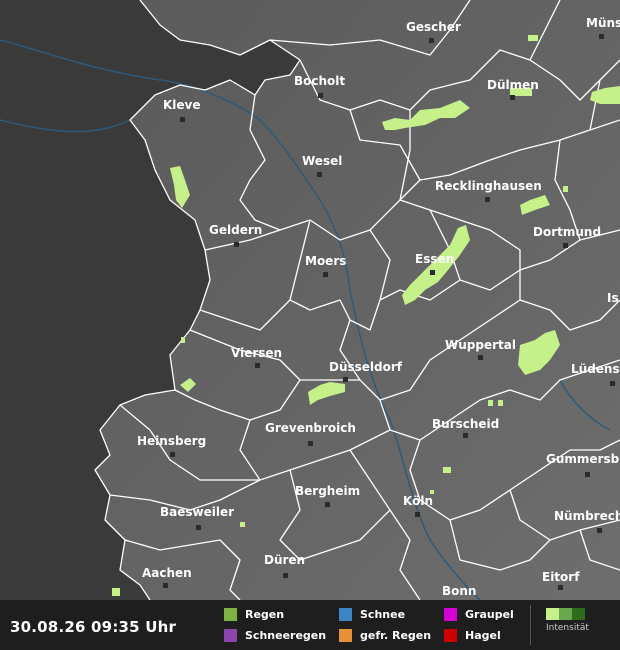  Describe the element at coordinates (483, 635) in the screenshot. I see `legend-label: Hagel` at that location.